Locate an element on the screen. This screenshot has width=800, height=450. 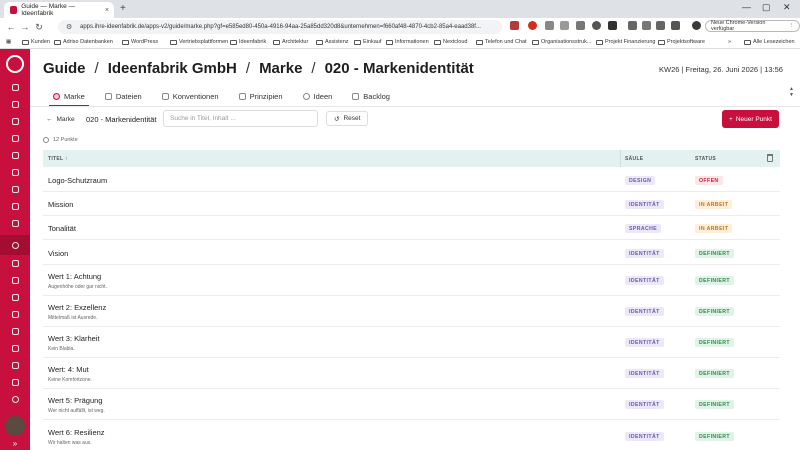
breadcrumb-guide: Guide is located at coordinates (64, 68).